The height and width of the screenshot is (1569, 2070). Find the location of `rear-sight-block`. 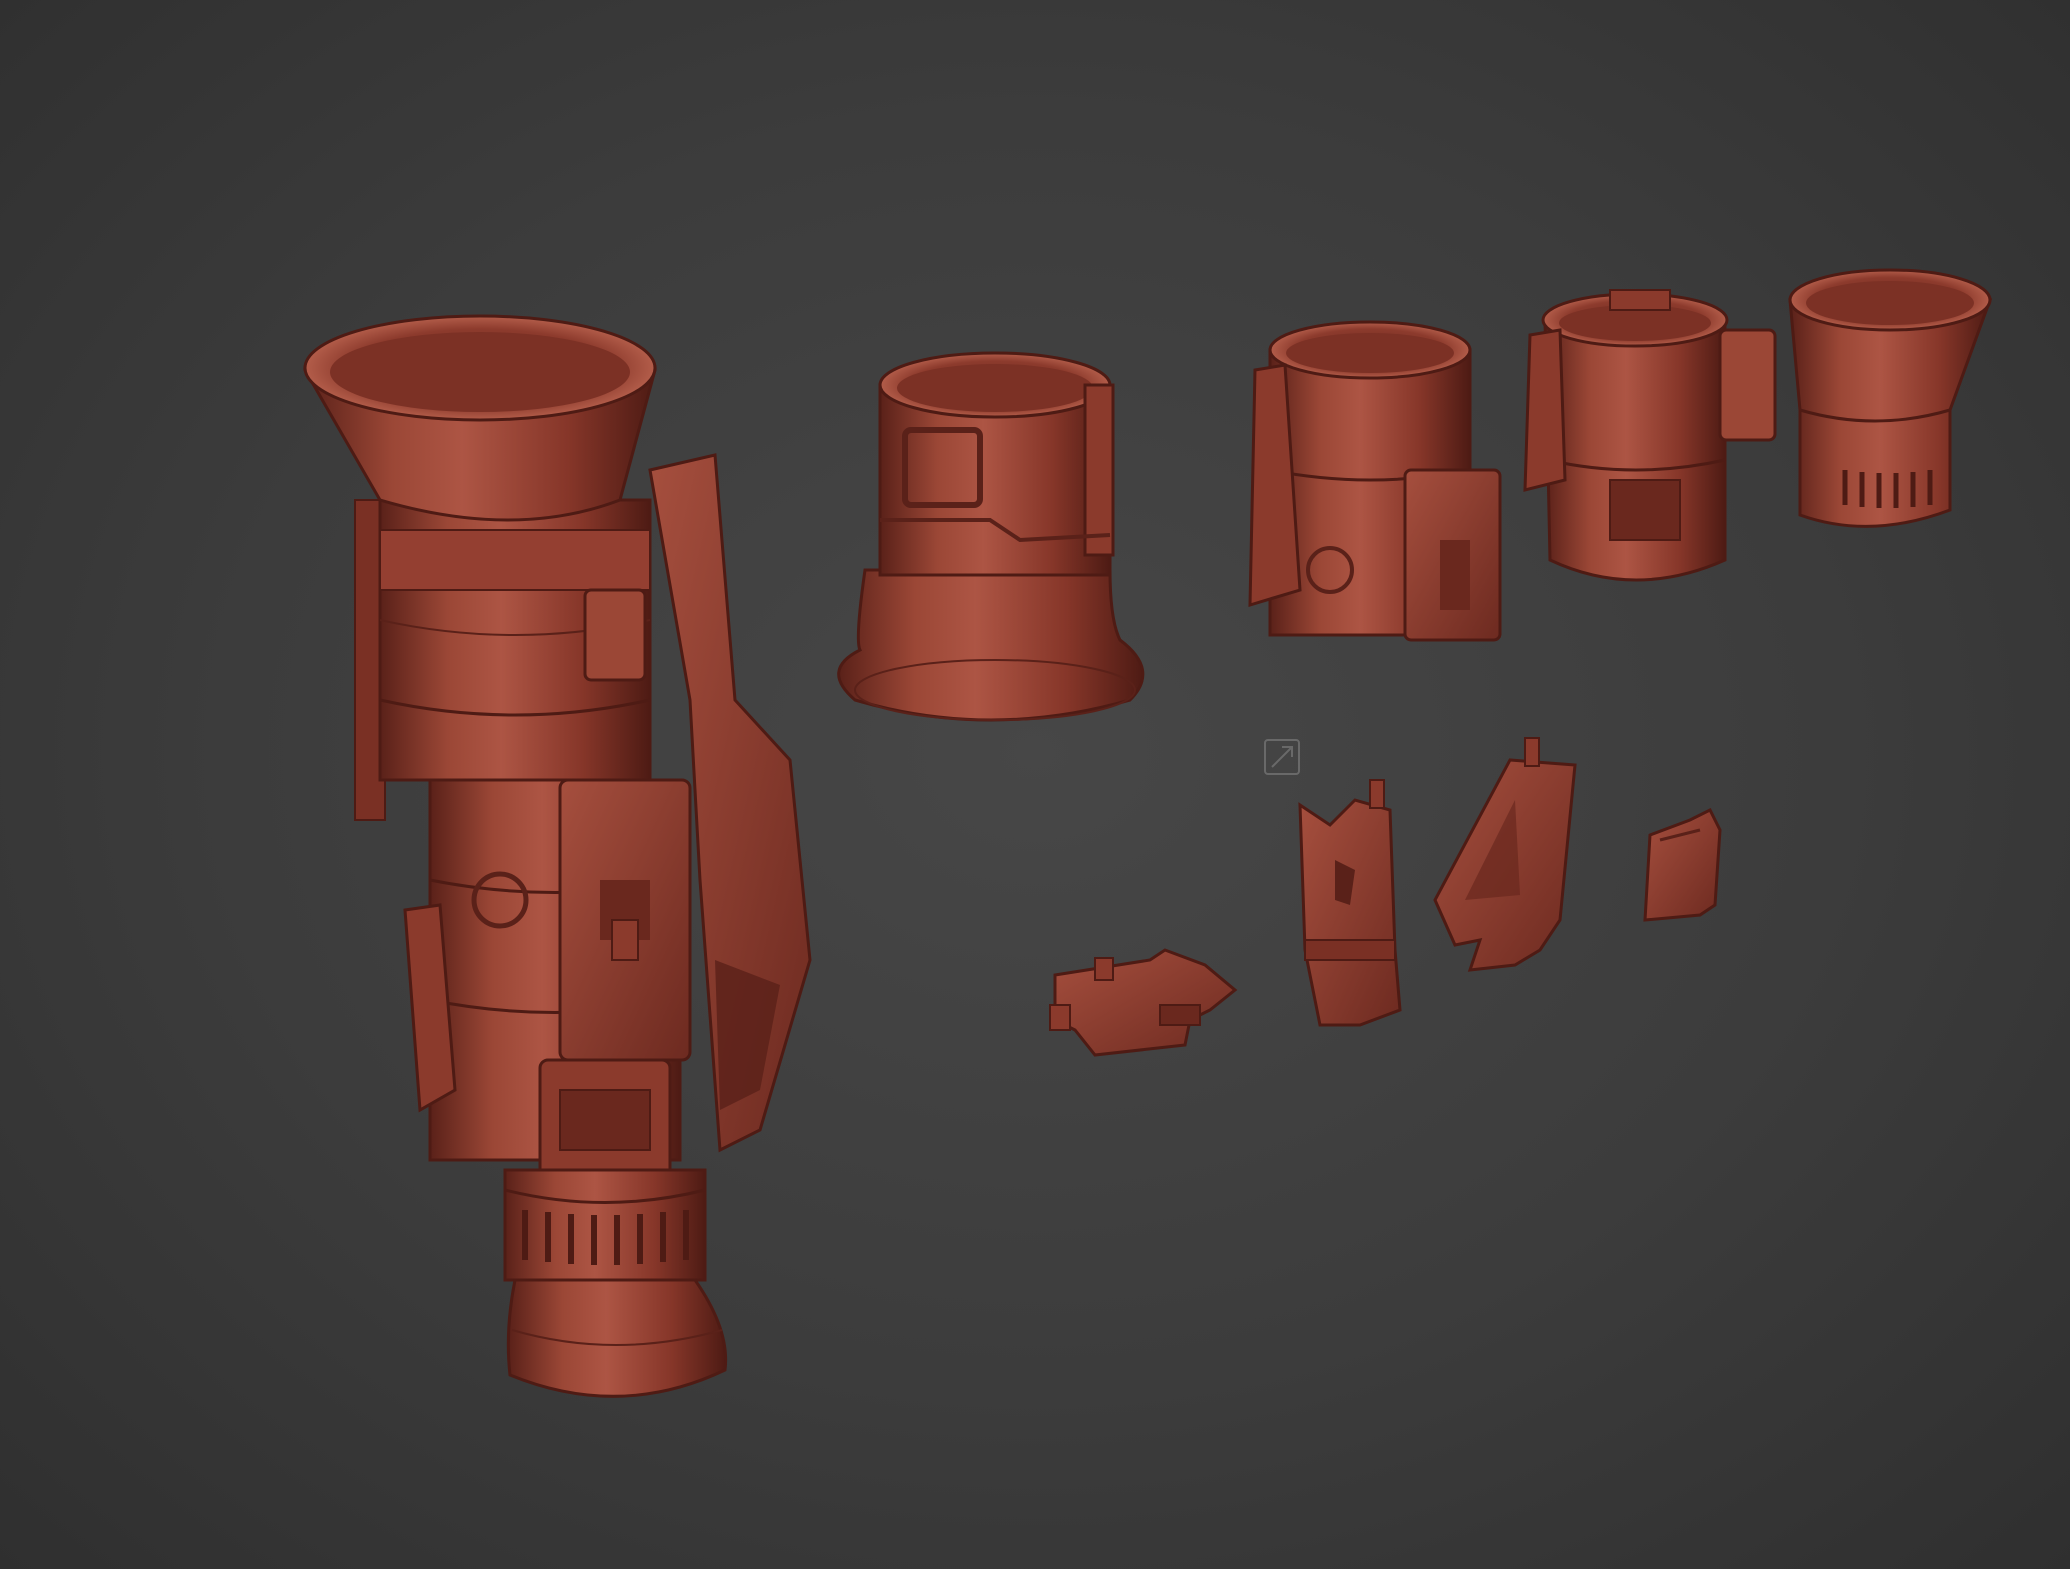

rear-sight-block is located at coordinates (1143, 1002).